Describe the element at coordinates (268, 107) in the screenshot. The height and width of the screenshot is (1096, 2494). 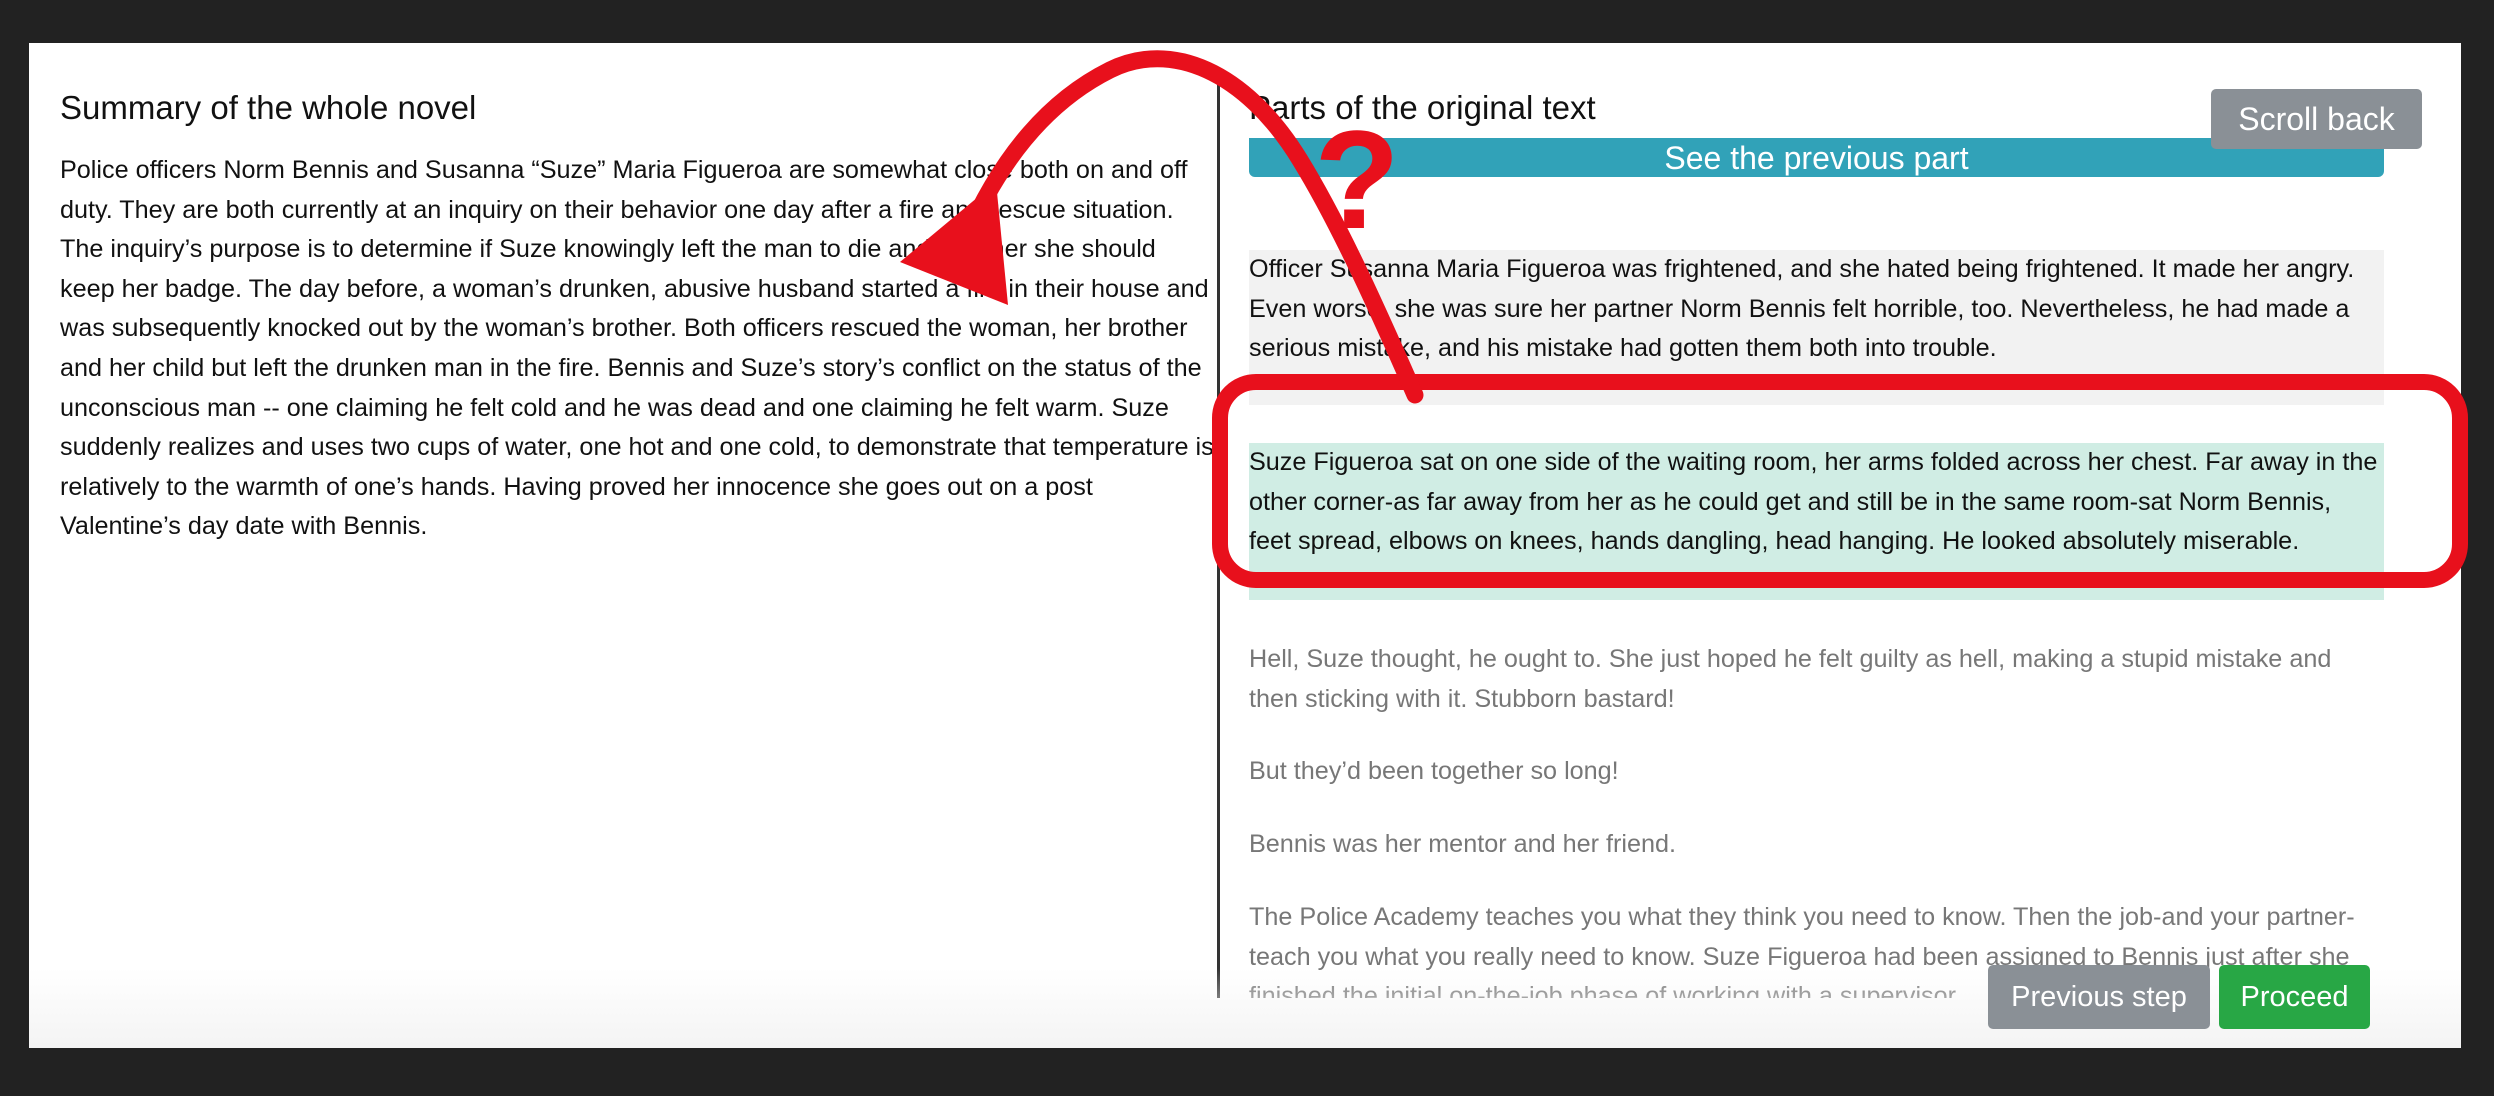
I see `summary-title: Summary of the whole novel` at that location.